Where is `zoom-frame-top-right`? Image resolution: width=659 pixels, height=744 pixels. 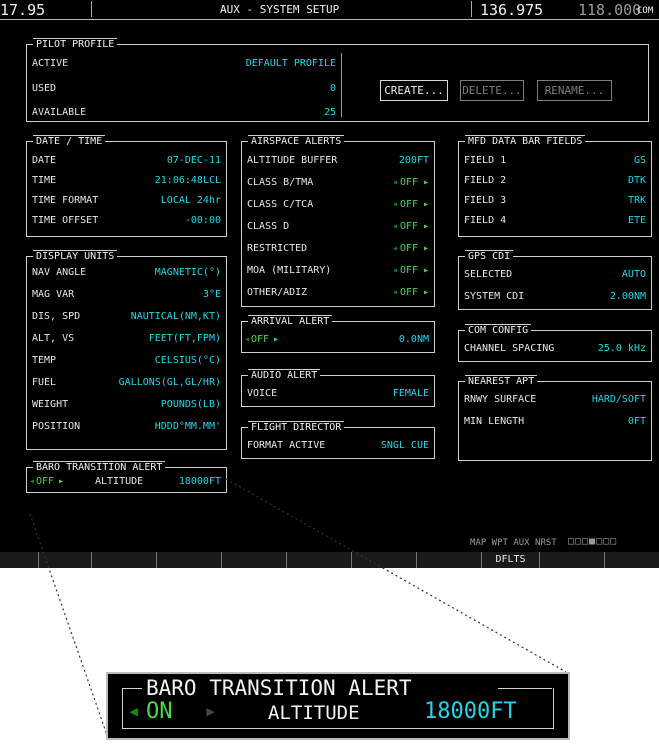 zoom-frame-top-right is located at coordinates (525, 688).